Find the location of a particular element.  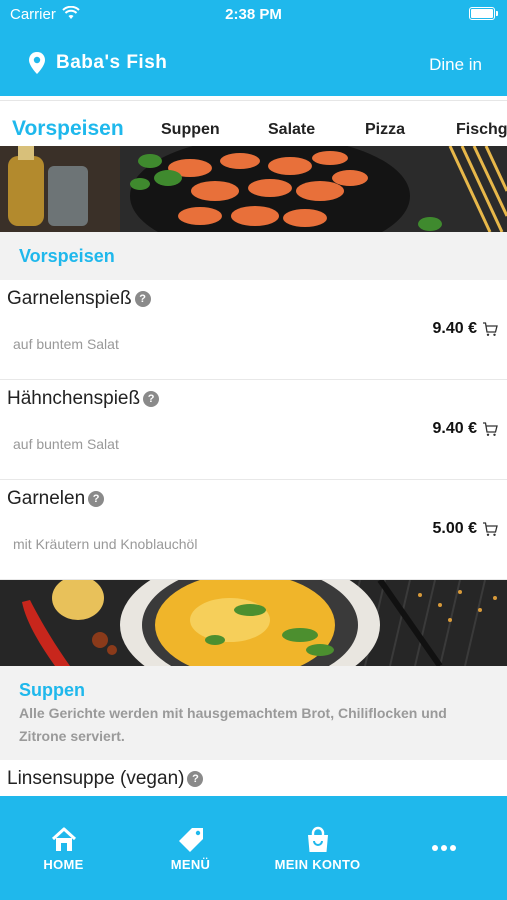

nav-menu: MENÜ is located at coordinates (190, 848).